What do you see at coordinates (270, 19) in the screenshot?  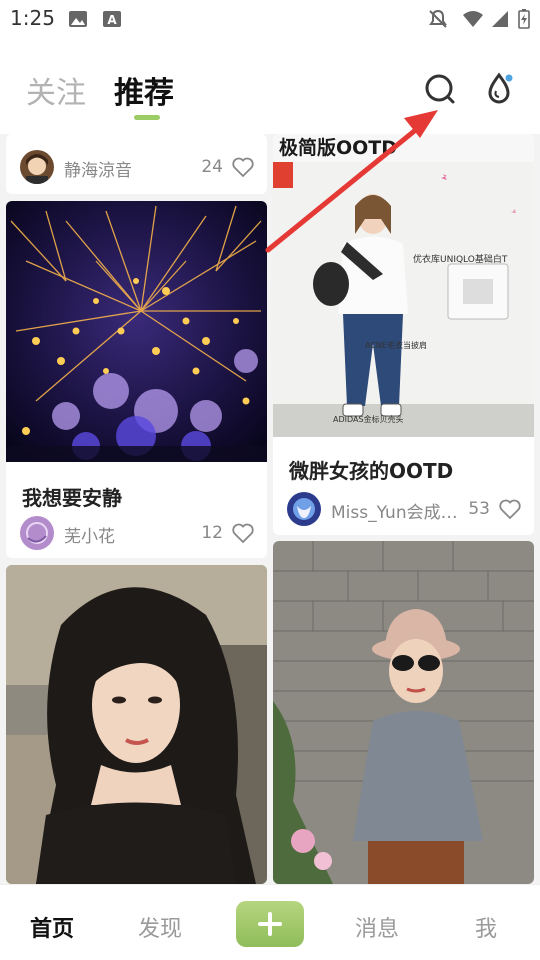 I see `status-bar: 1:25 A` at bounding box center [270, 19].